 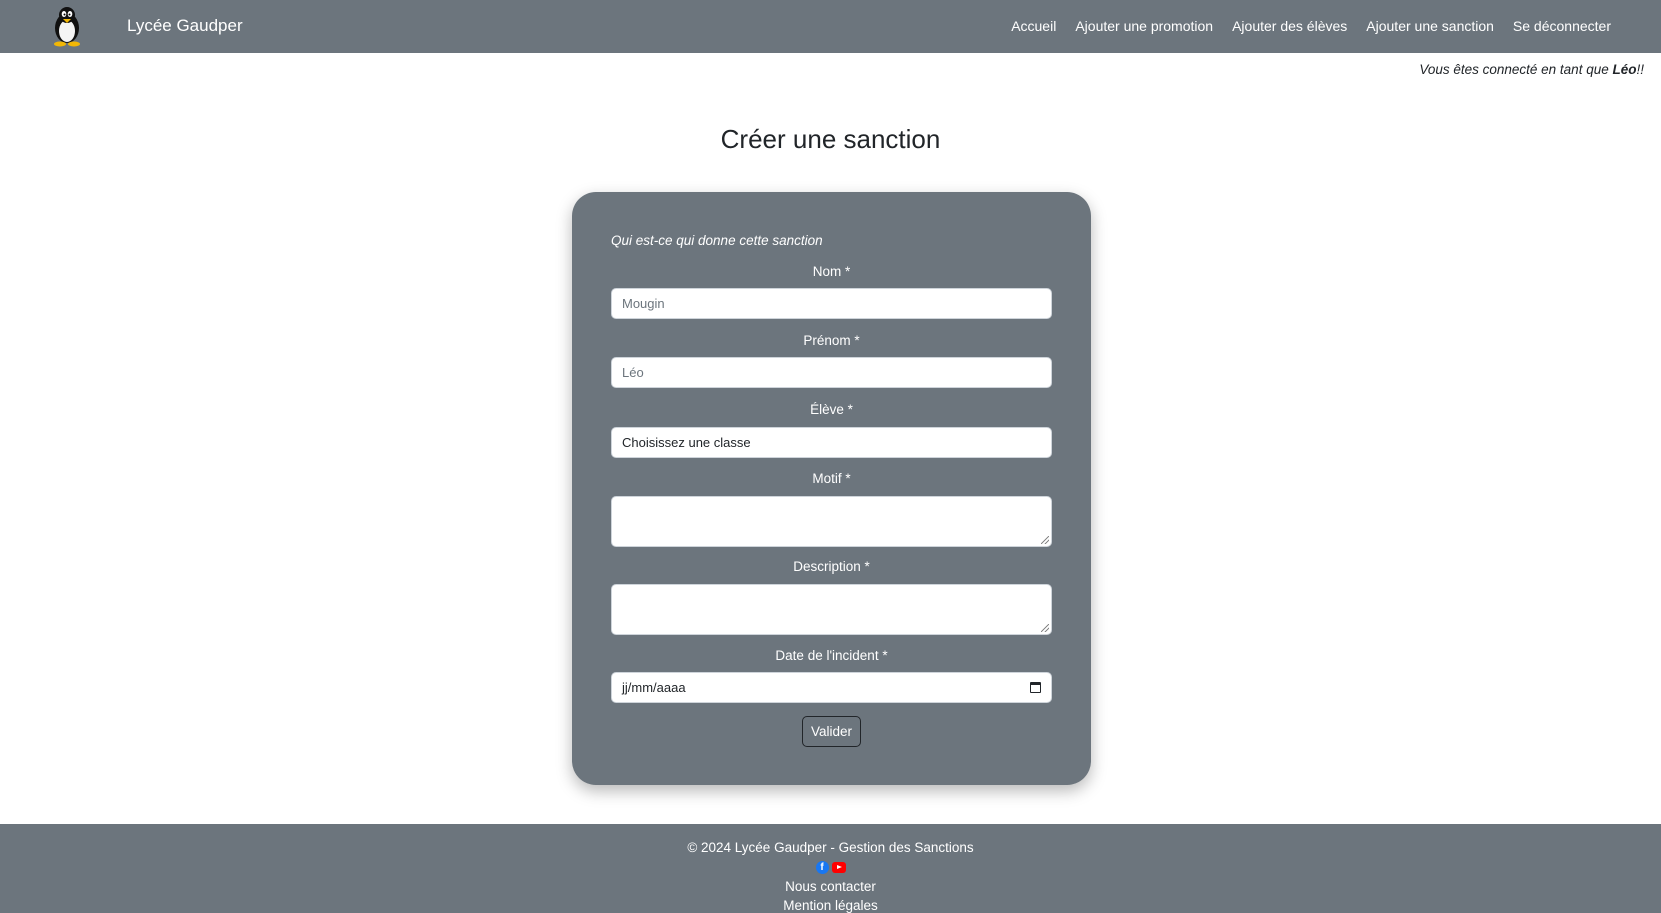 I want to click on eleve-label: Élève *, so click(x=831, y=409).